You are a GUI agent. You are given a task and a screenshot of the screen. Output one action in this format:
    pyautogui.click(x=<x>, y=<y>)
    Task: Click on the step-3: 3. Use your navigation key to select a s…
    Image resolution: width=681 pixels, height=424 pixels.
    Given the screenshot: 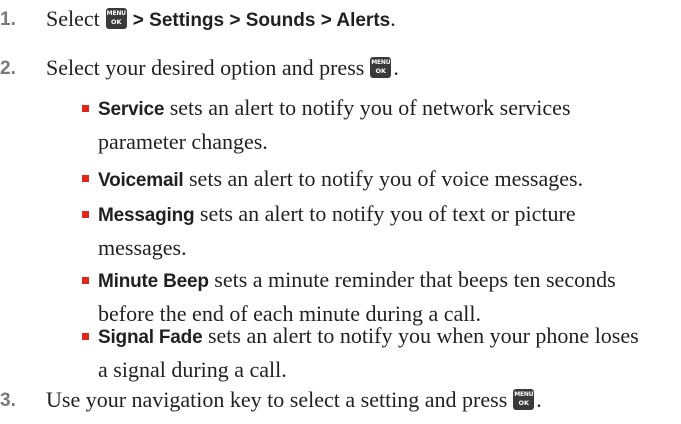 What is the action you would take?
    pyautogui.click(x=340, y=403)
    